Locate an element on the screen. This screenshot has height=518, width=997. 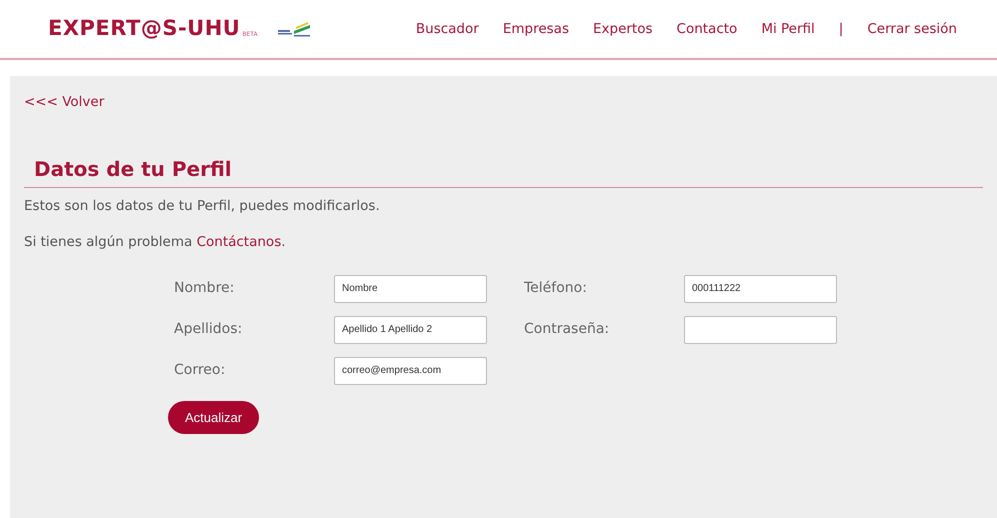
contact-link: Contáctanos is located at coordinates (239, 242).